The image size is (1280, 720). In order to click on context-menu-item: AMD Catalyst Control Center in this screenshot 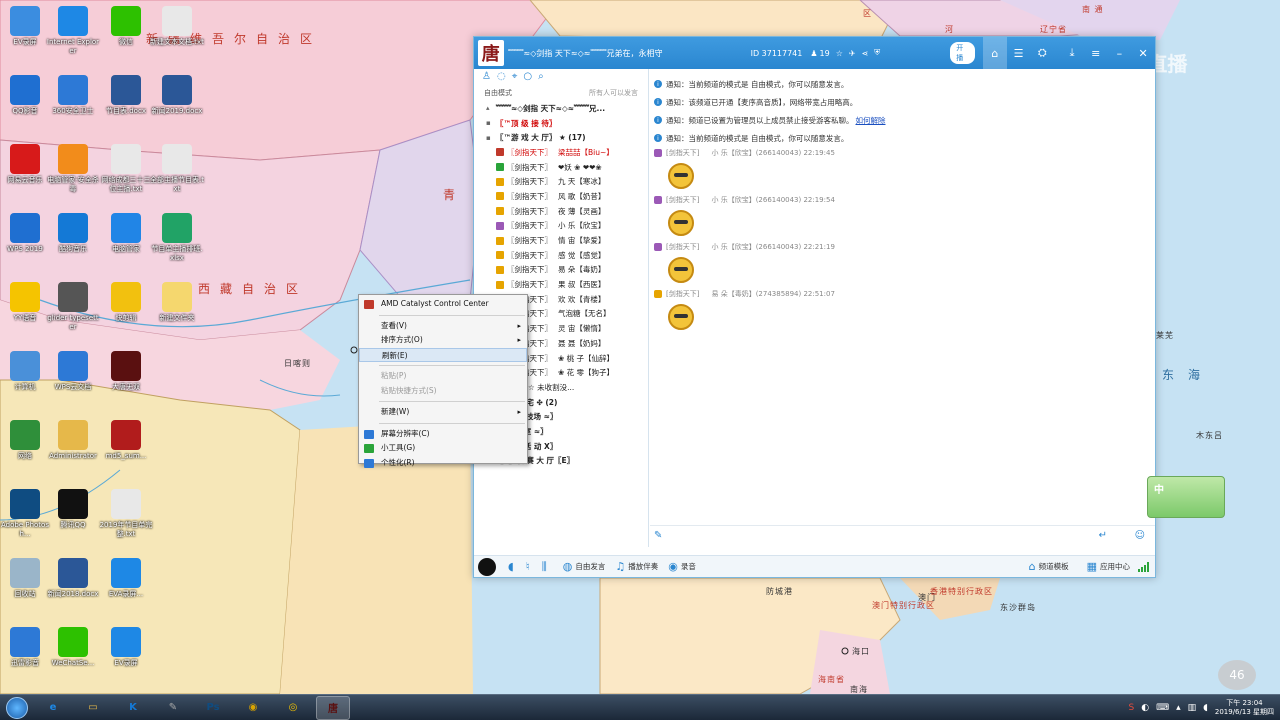, I will do `click(443, 304)`.